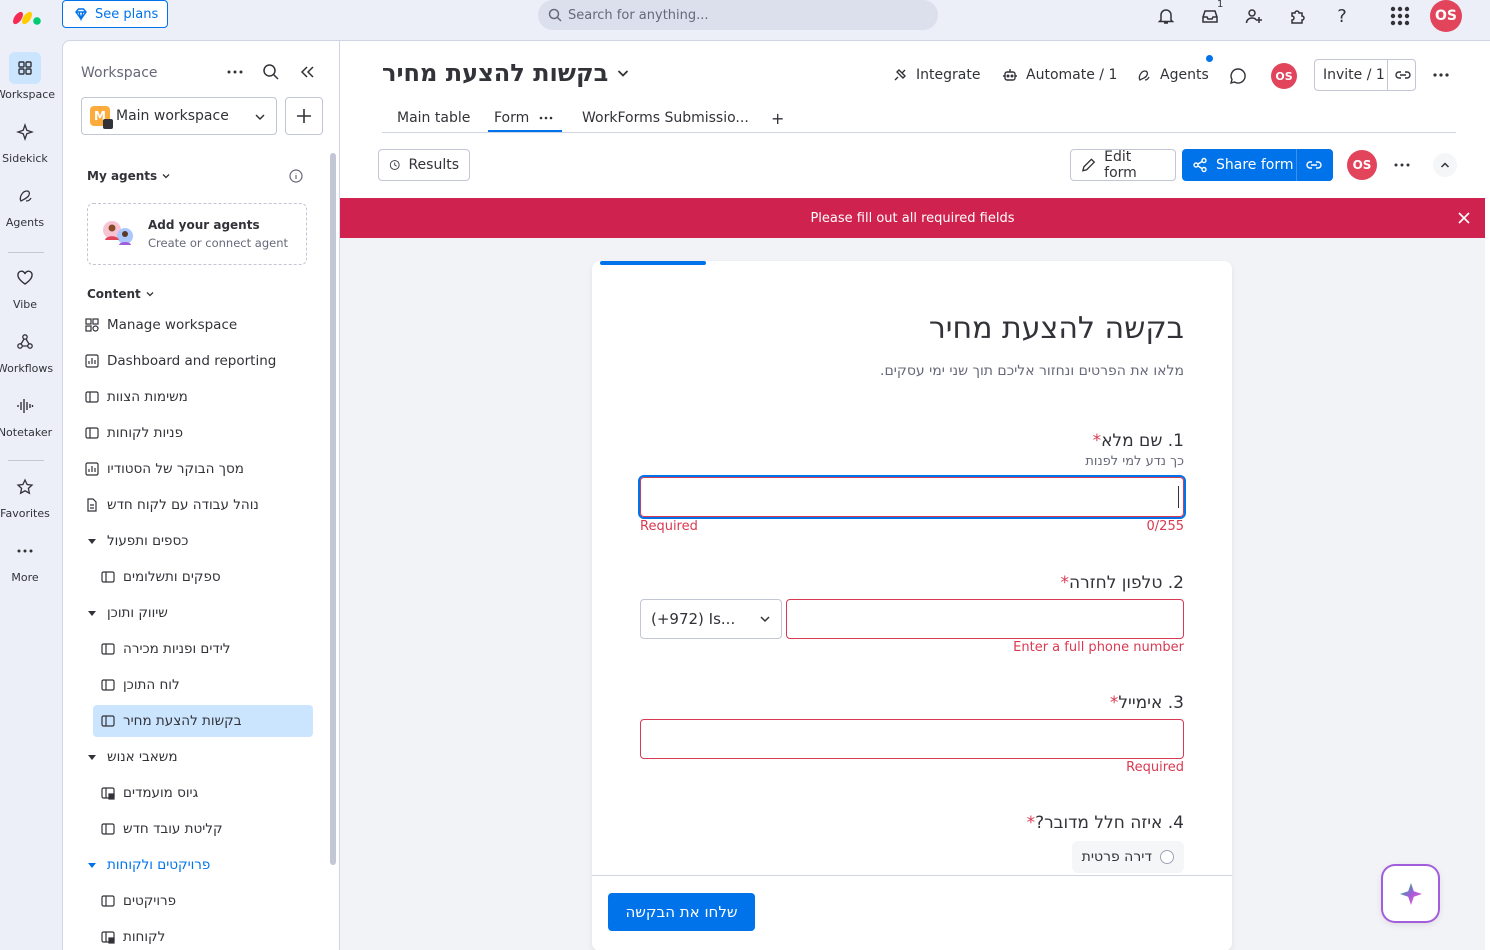 The image size is (1490, 950). I want to click on my-agents-section: My agents, so click(129, 176).